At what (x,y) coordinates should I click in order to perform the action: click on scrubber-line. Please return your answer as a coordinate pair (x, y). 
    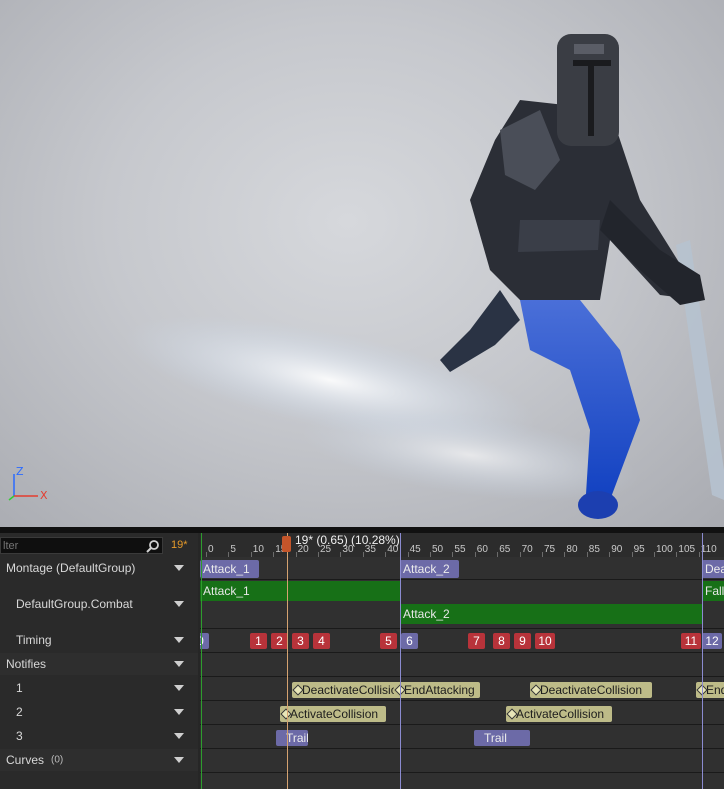
    Looking at the image, I should click on (287, 661).